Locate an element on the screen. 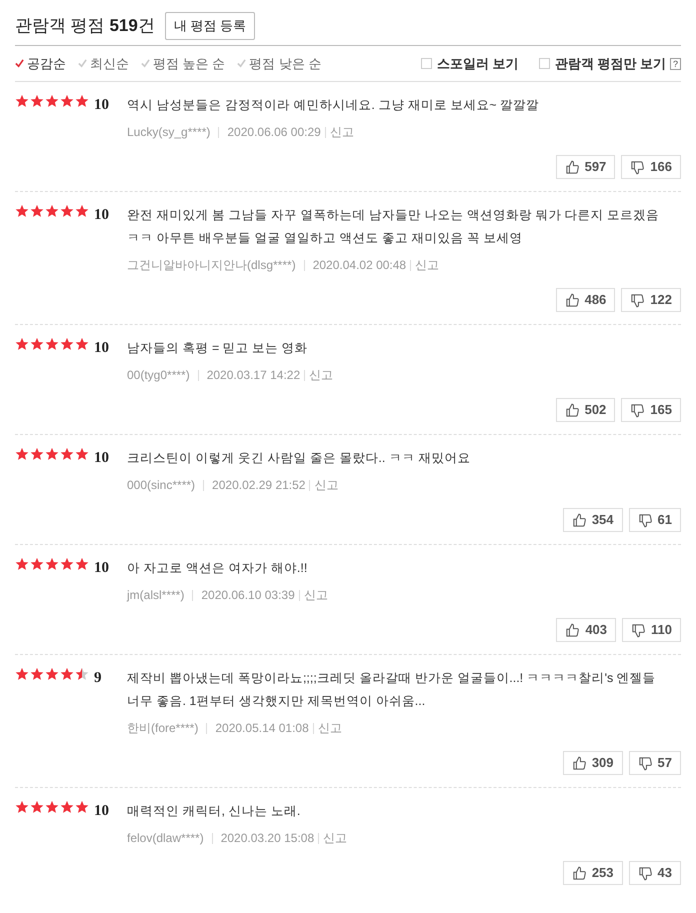  review-date: 2020.03.17 14:22 is located at coordinates (253, 375).